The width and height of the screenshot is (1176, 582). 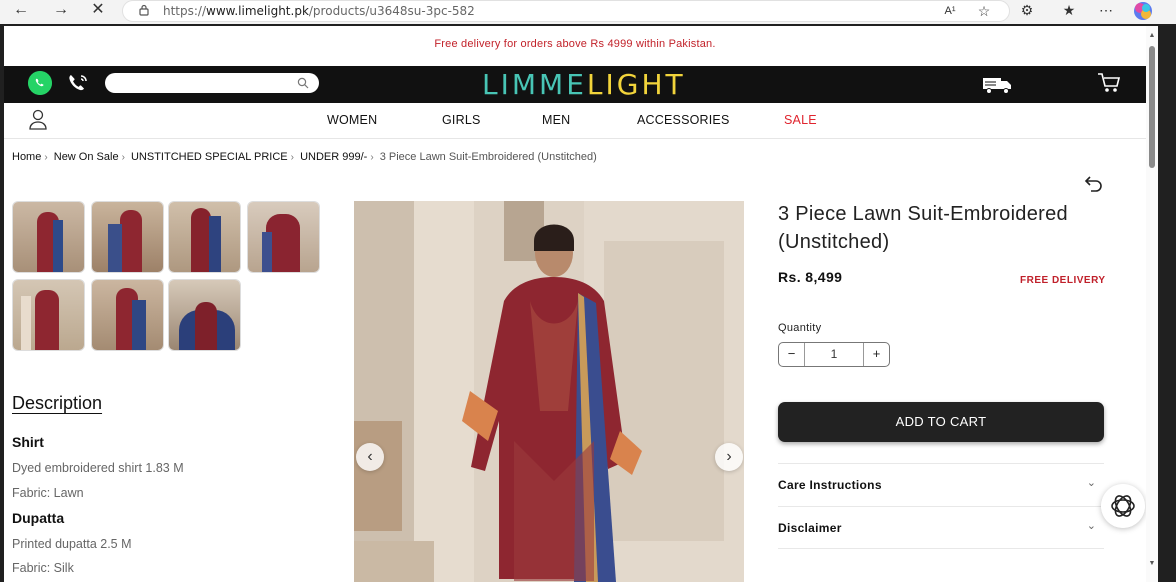 I want to click on quantity-increase-button: +, so click(x=876, y=354).